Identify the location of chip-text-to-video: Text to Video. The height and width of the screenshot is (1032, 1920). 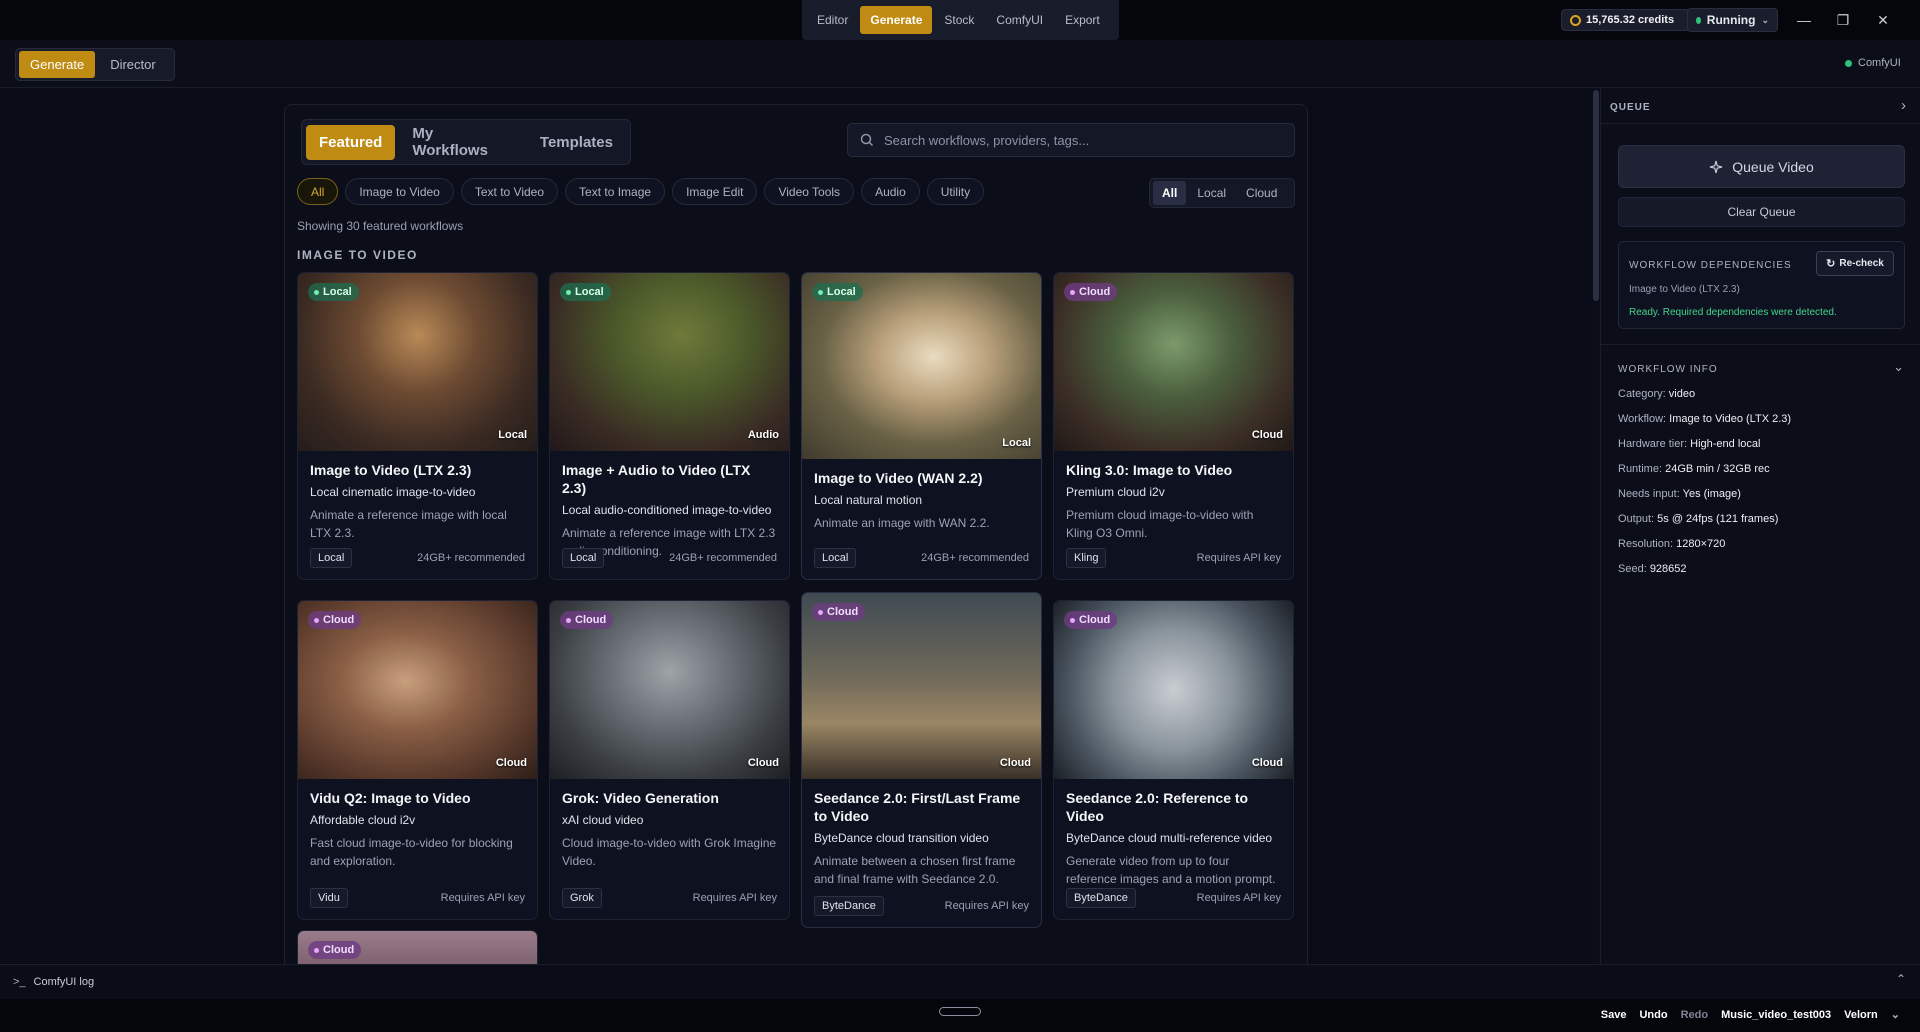
(509, 191).